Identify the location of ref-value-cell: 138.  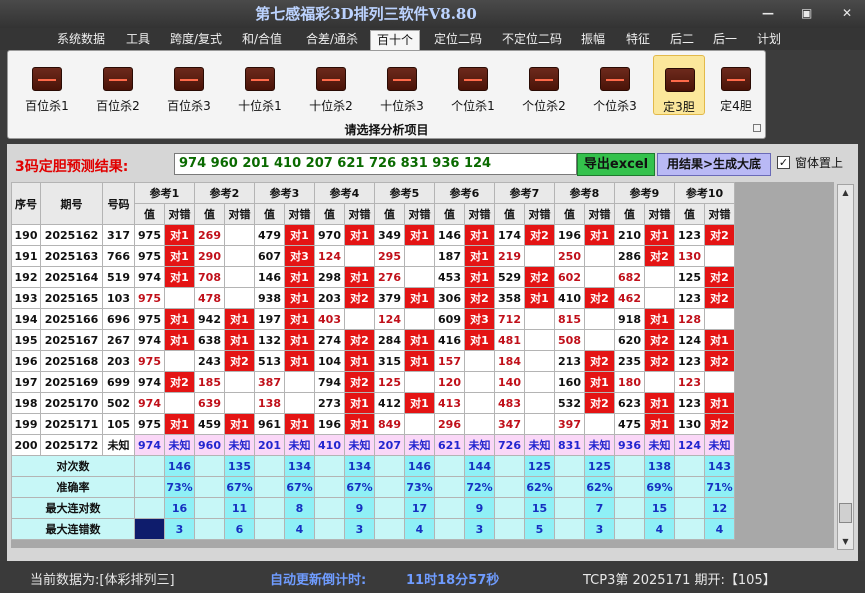
(269, 403).